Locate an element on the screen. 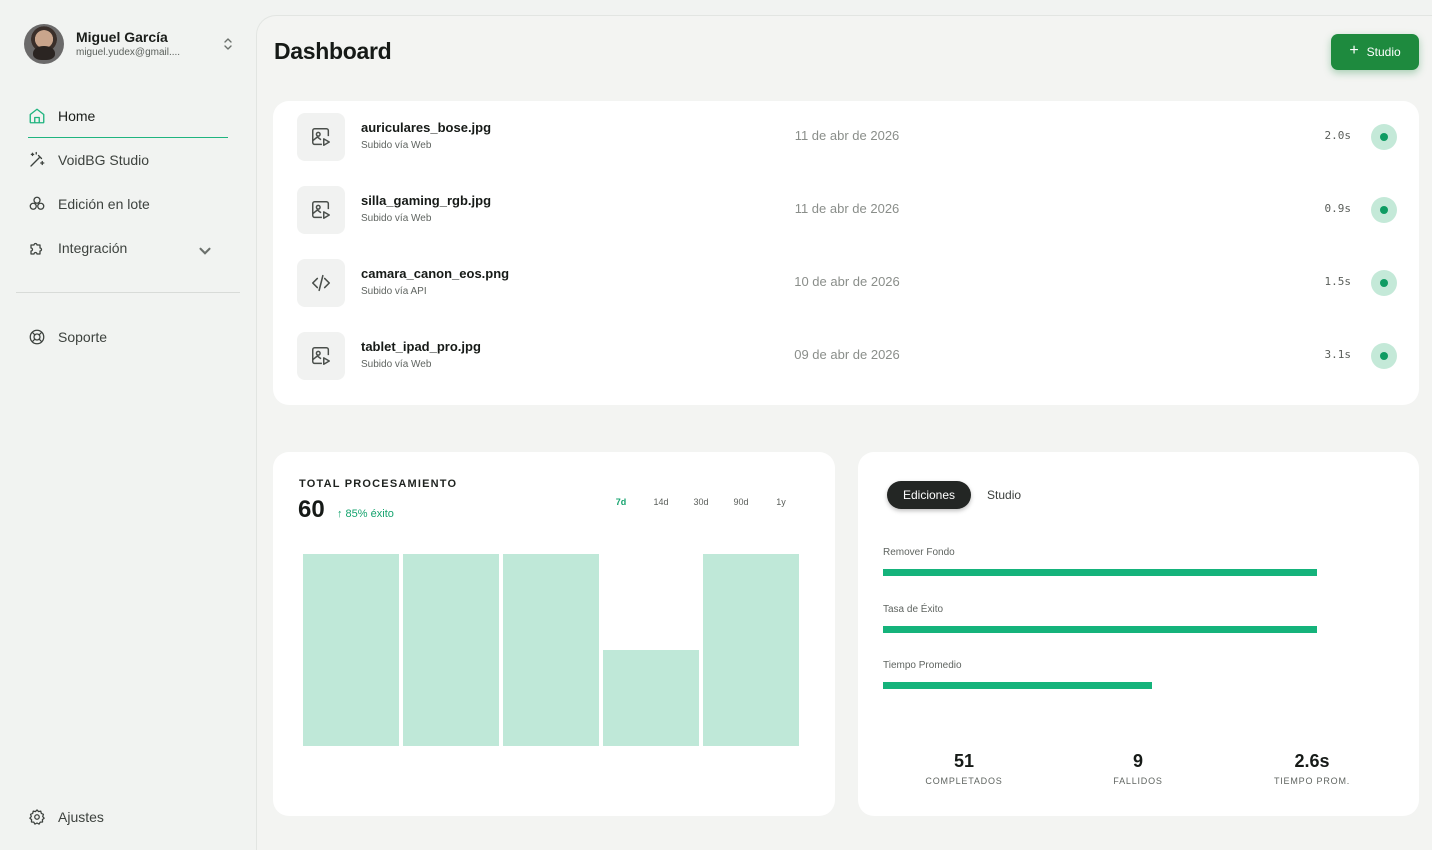 The width and height of the screenshot is (1432, 850). summary-value: 51 is located at coordinates (964, 761).